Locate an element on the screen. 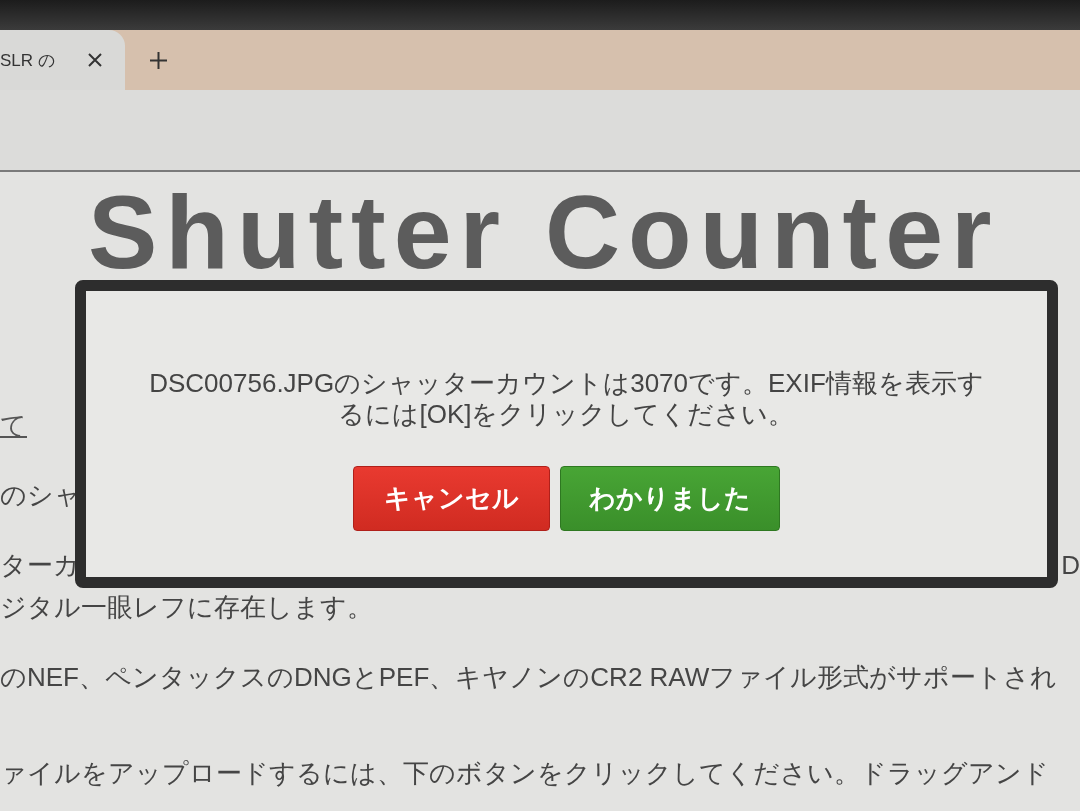 The width and height of the screenshot is (1080, 811). body-text: のNEF、ペンタックスのDNGとPEF、キヤノンのCR2 RAWファイル形式がサポートされ is located at coordinates (529, 678).